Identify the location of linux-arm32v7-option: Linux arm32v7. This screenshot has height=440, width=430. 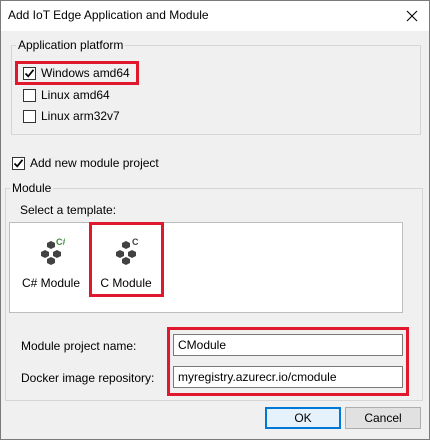
(71, 116).